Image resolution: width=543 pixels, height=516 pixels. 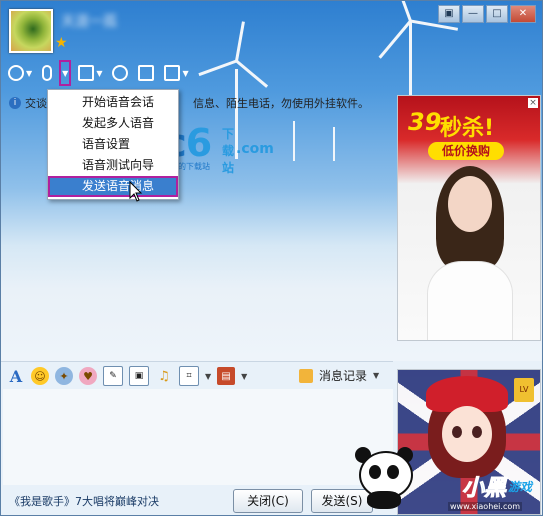 What do you see at coordinates (228, 151) in the screenshot?
I see `watermark-download: 下载站` at bounding box center [228, 151].